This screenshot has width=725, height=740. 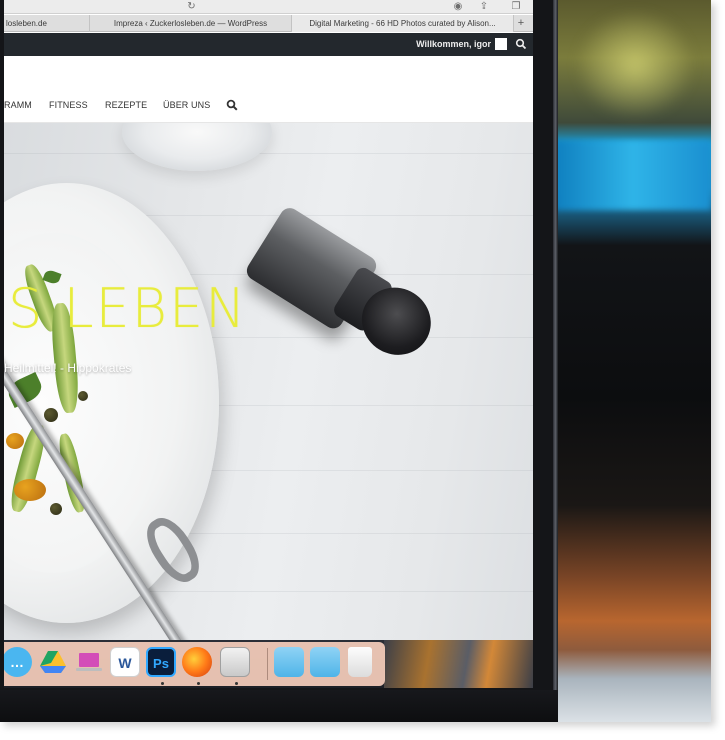 I want to click on cup, so click(x=197, y=147).